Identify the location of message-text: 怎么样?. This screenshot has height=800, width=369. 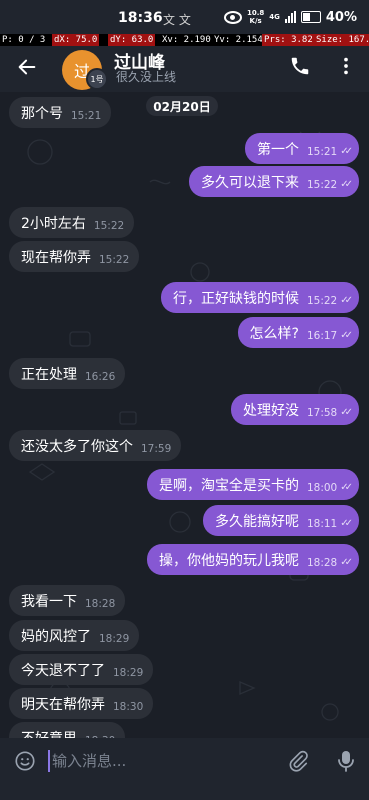
(274, 333).